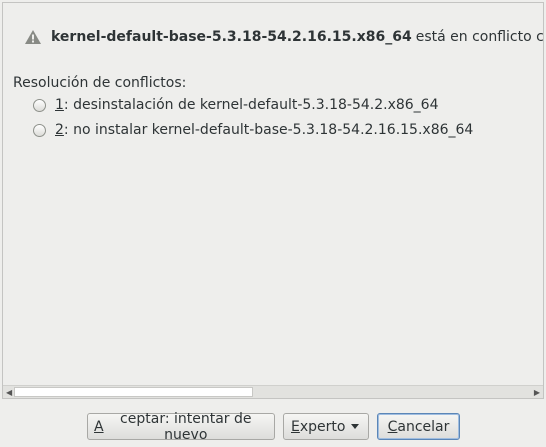  What do you see at coordinates (181, 427) in the screenshot?
I see `accept-retry-button: Aceptar: intentar de nuevo` at bounding box center [181, 427].